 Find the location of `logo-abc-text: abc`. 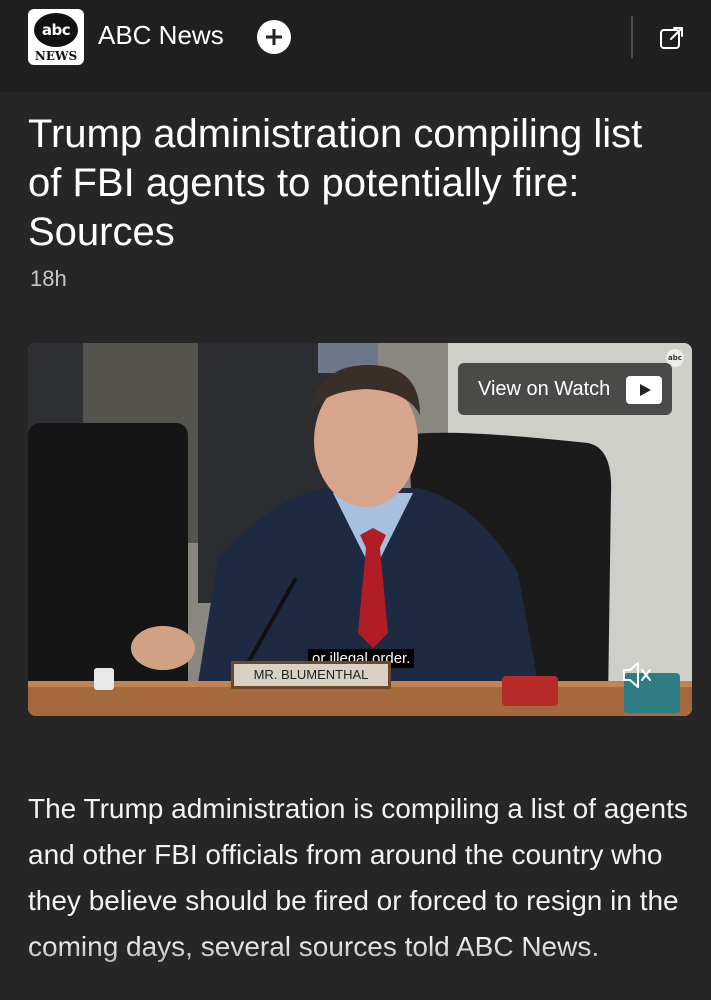

logo-abc-text: abc is located at coordinates (56, 30).